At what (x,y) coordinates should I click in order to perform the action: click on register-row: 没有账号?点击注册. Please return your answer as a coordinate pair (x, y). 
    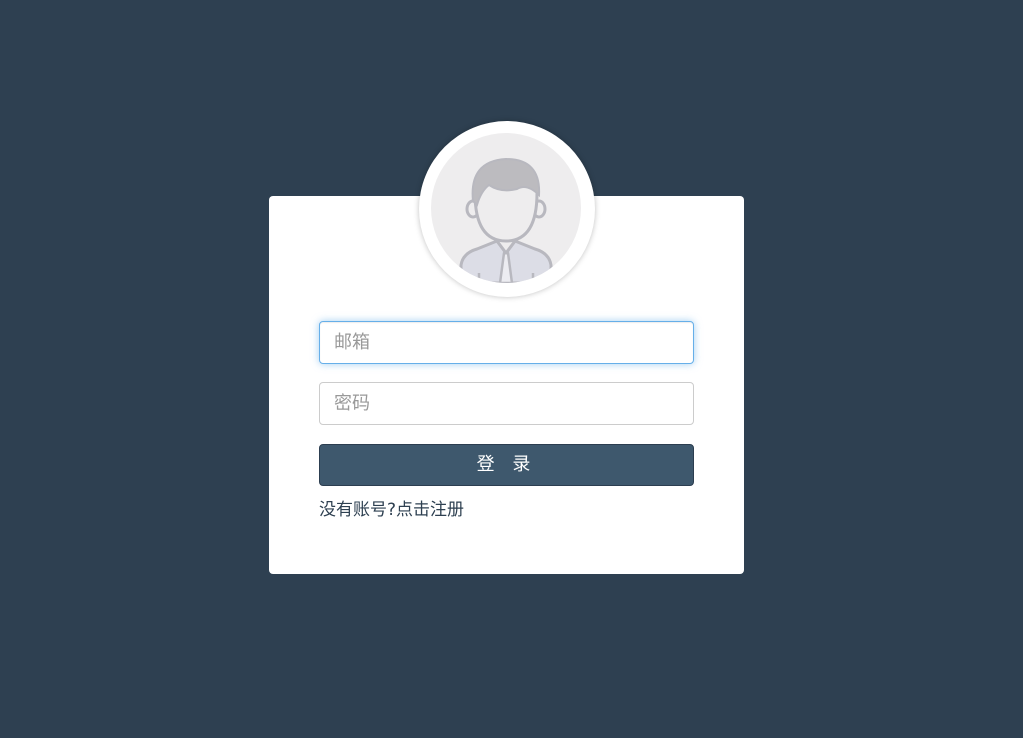
    Looking at the image, I should click on (391, 510).